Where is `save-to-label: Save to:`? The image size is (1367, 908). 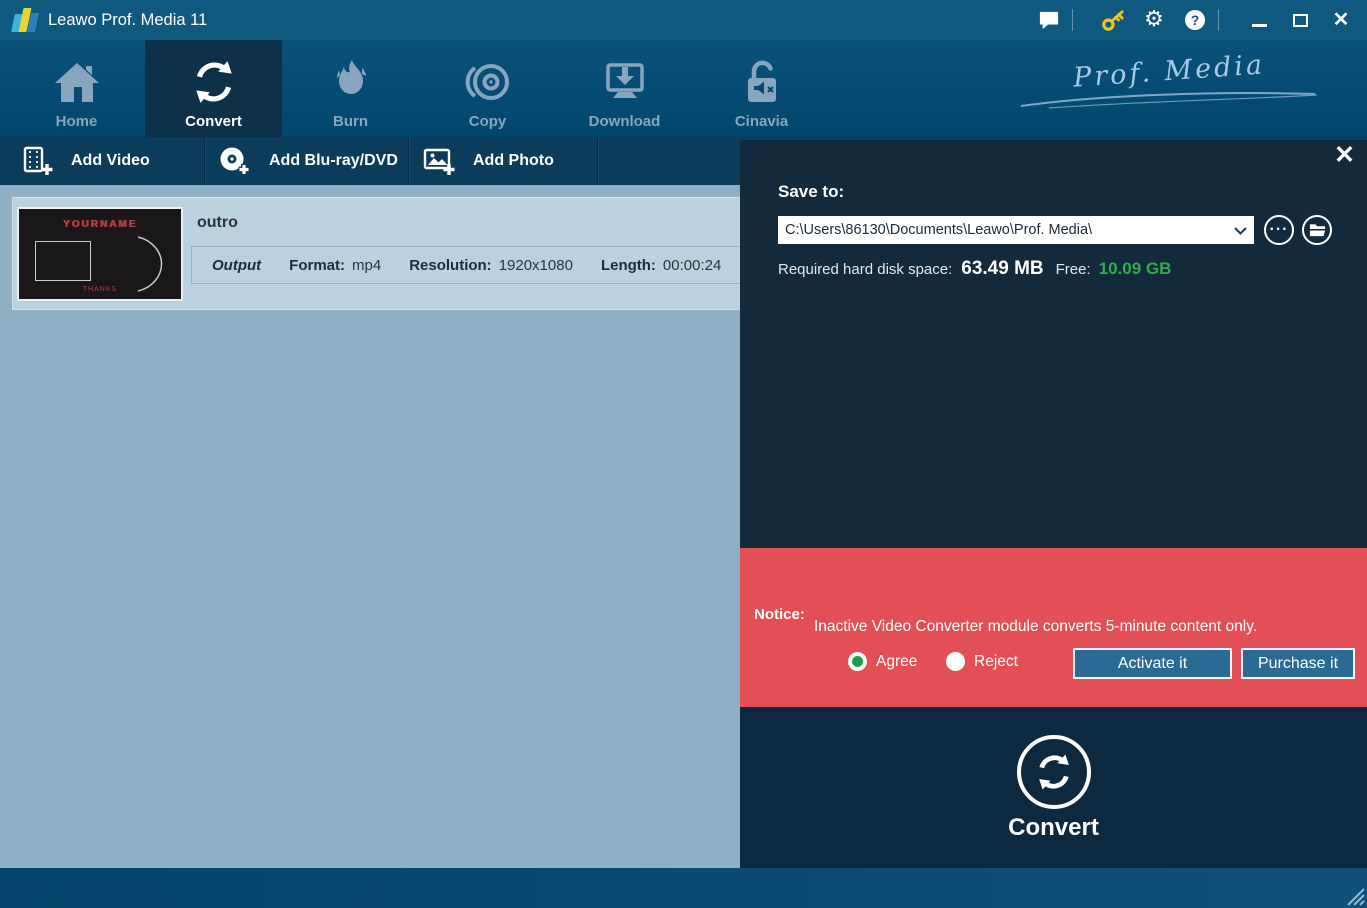 save-to-label: Save to: is located at coordinates (811, 191).